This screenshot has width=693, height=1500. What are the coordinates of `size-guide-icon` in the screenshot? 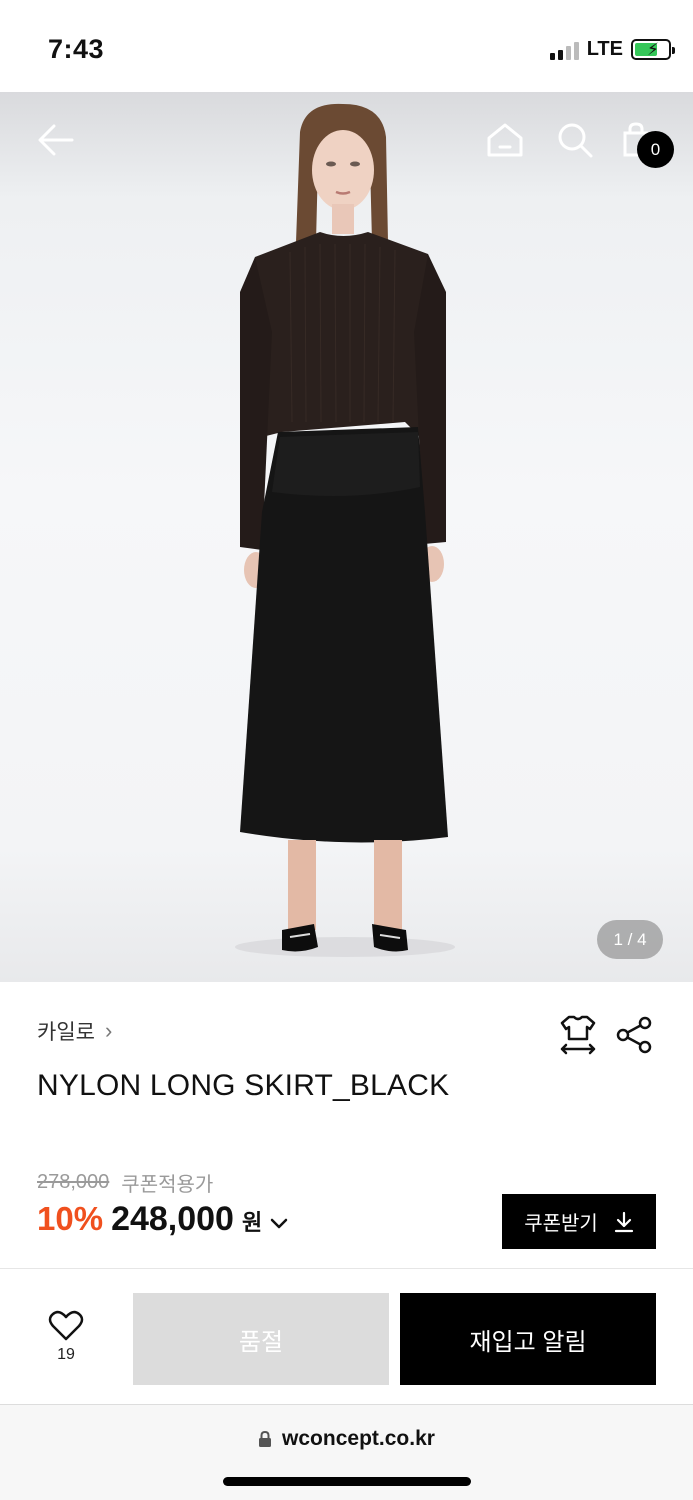 It's located at (578, 1035).